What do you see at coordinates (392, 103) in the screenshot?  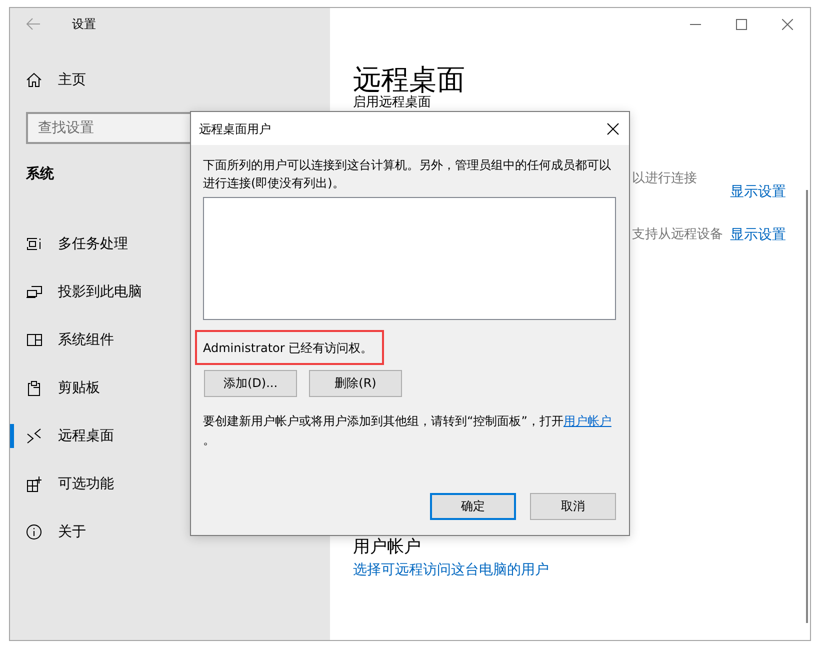 I see `page-subtitle: 启用远程桌面` at bounding box center [392, 103].